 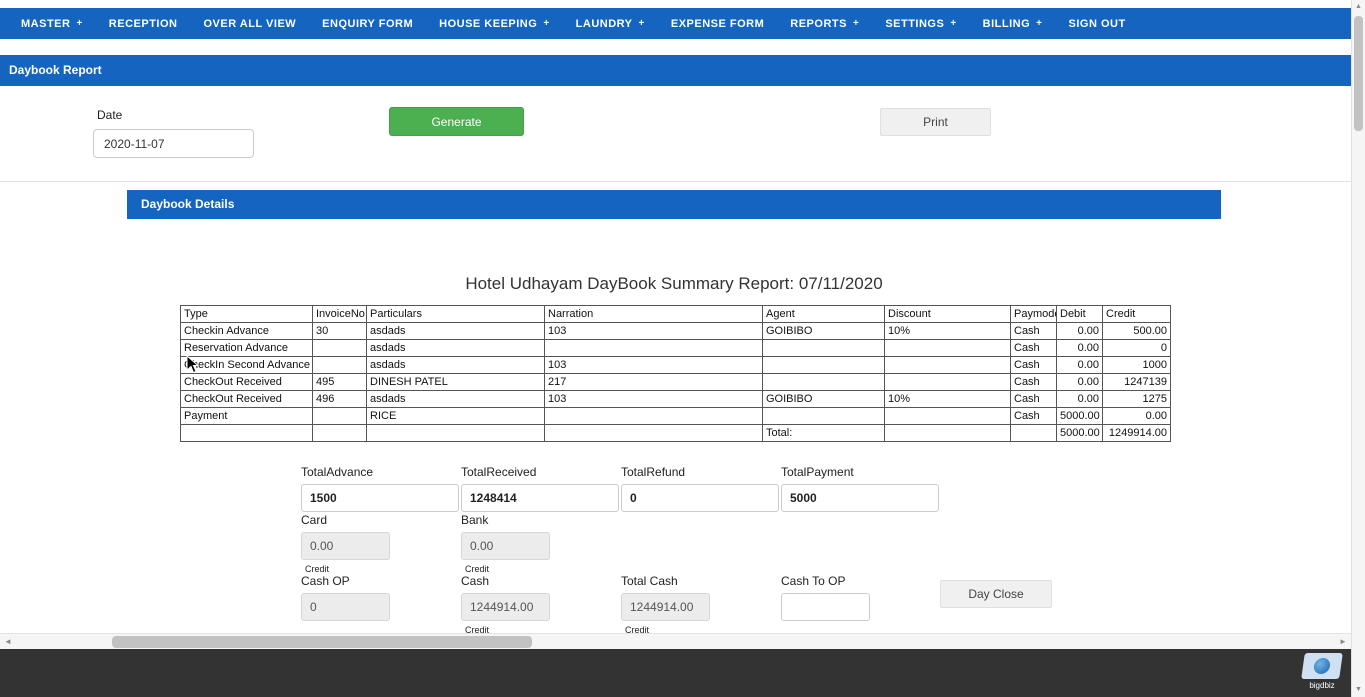 I want to click on cash-to-op-input, so click(x=825, y=607).